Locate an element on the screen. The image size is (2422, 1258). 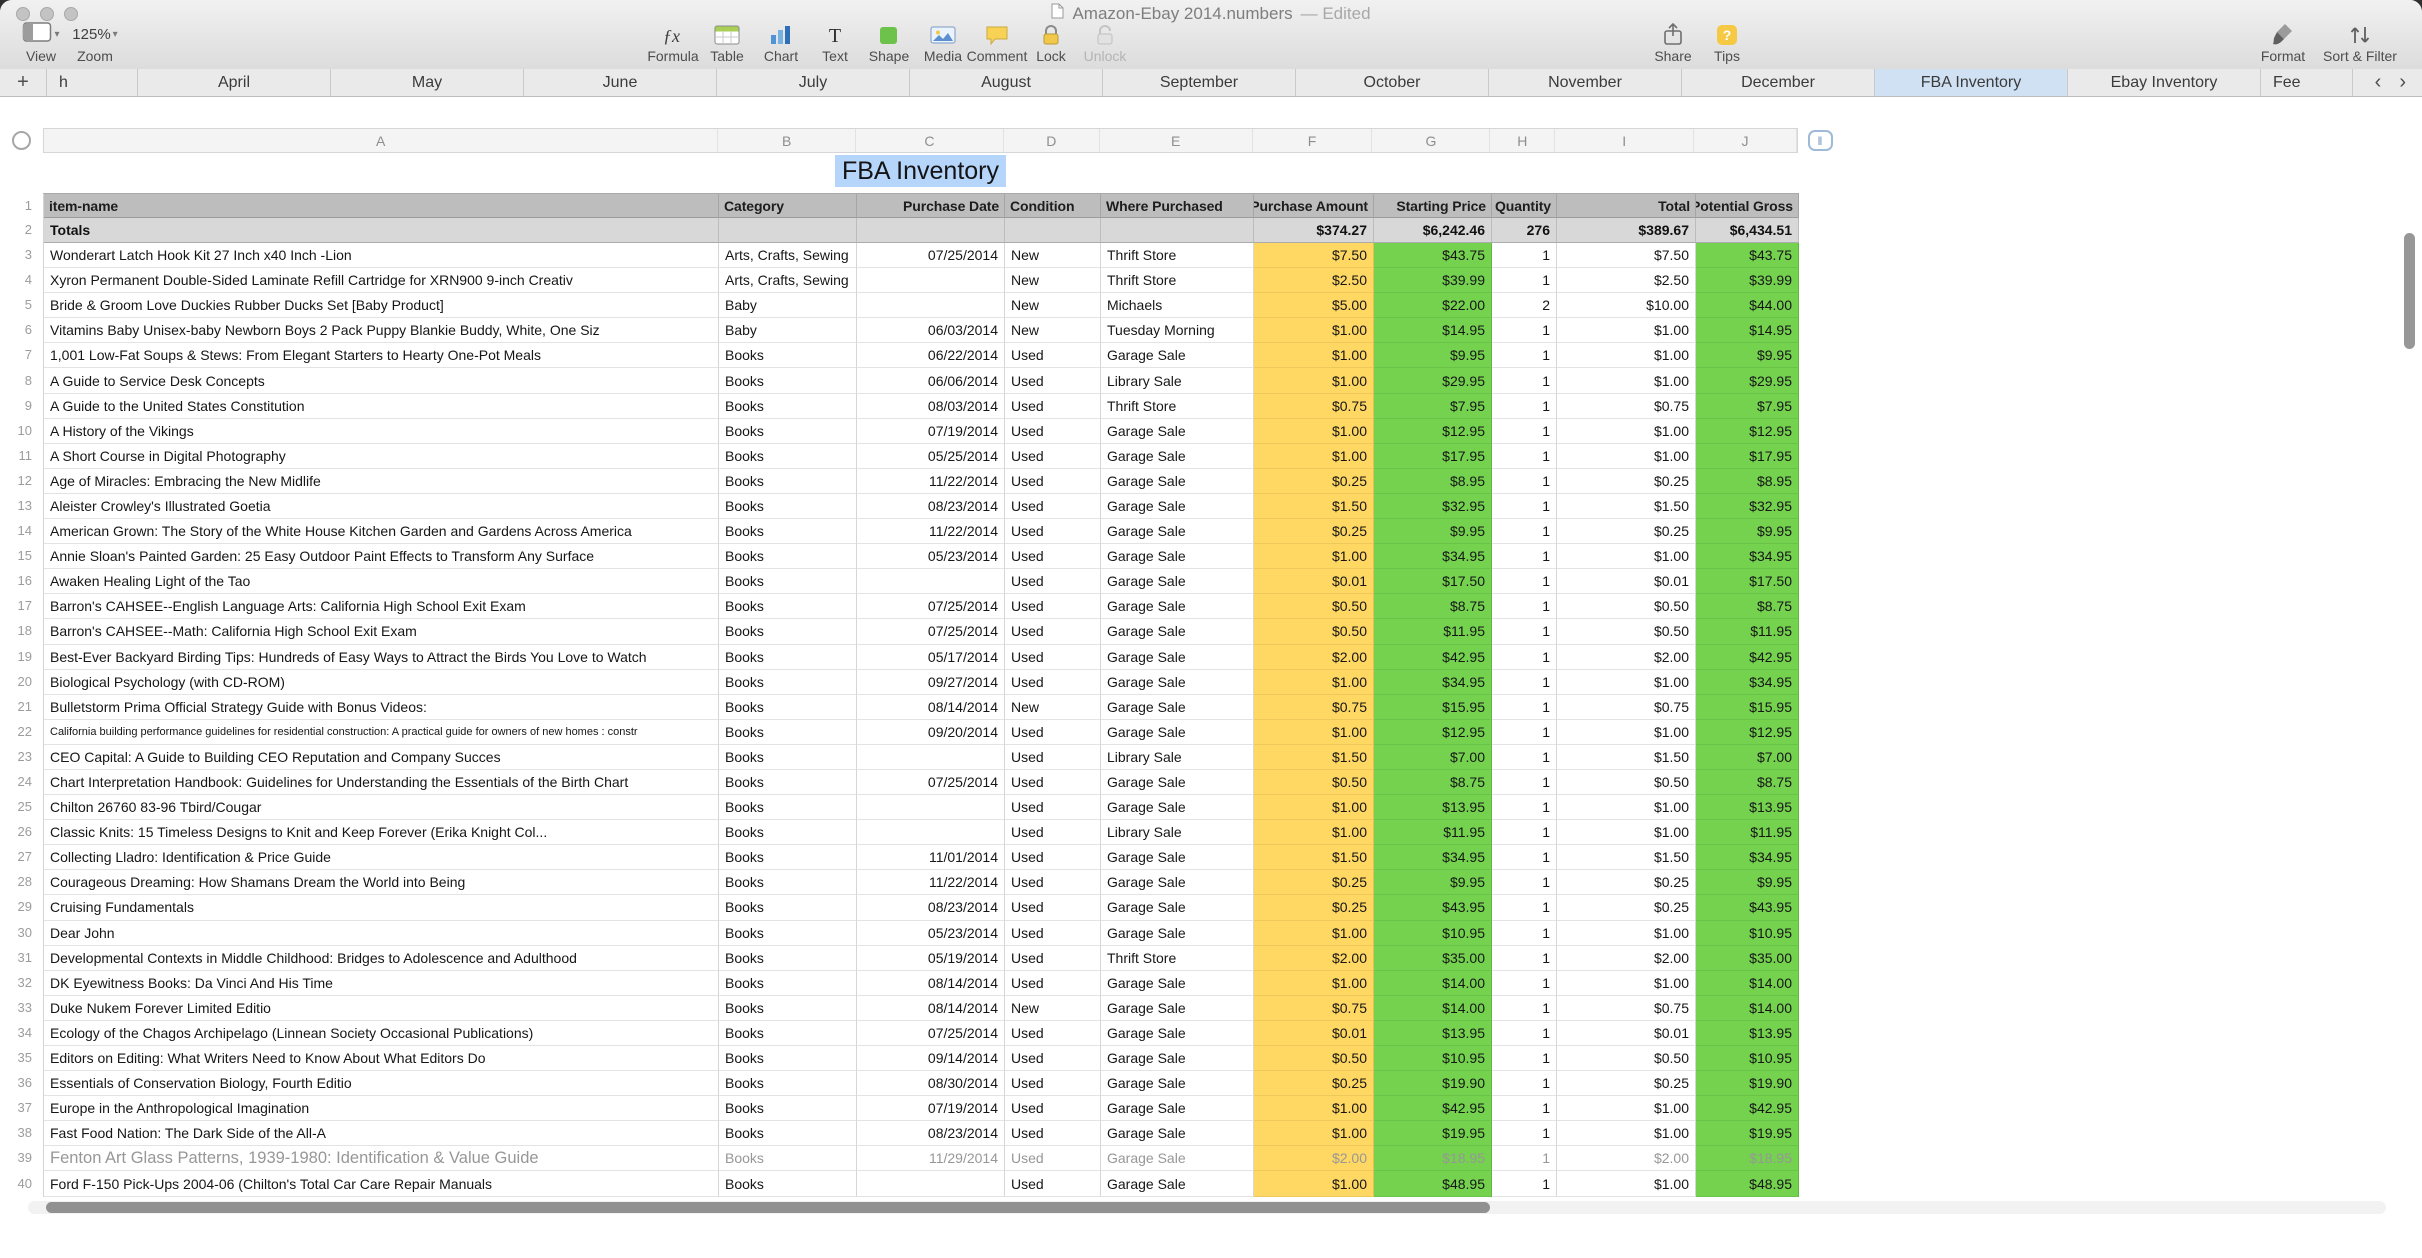
zoom-control: 125% ▾ Zoom is located at coordinates (95, 42).